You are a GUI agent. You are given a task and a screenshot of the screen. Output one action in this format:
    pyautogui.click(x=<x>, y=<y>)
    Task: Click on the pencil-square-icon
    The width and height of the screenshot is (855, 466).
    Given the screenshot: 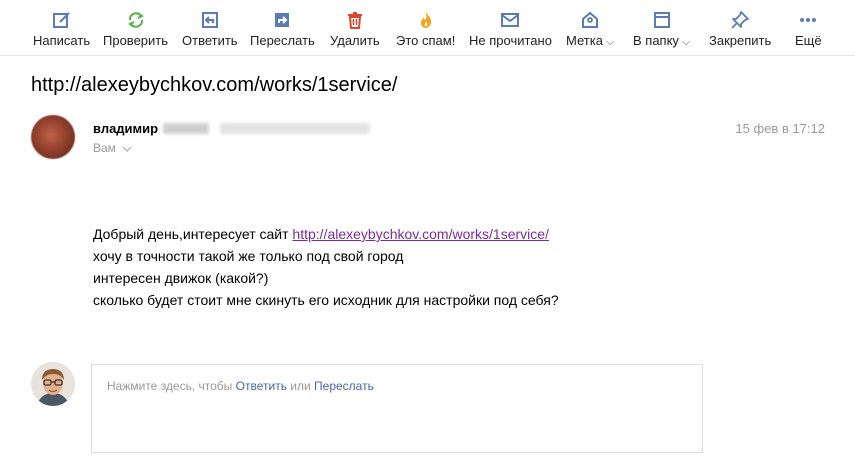 What is the action you would take?
    pyautogui.click(x=62, y=20)
    